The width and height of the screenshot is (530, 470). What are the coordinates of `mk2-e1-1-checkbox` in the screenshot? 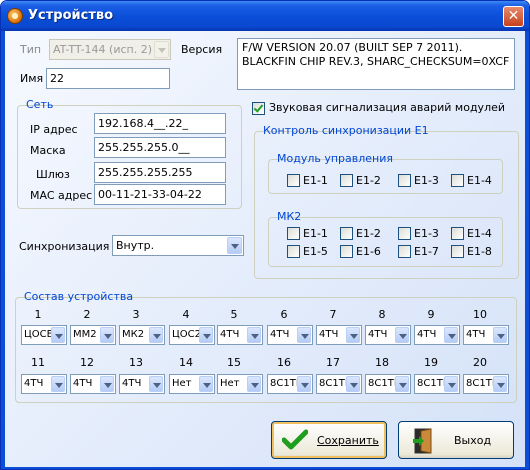 It's located at (293, 233).